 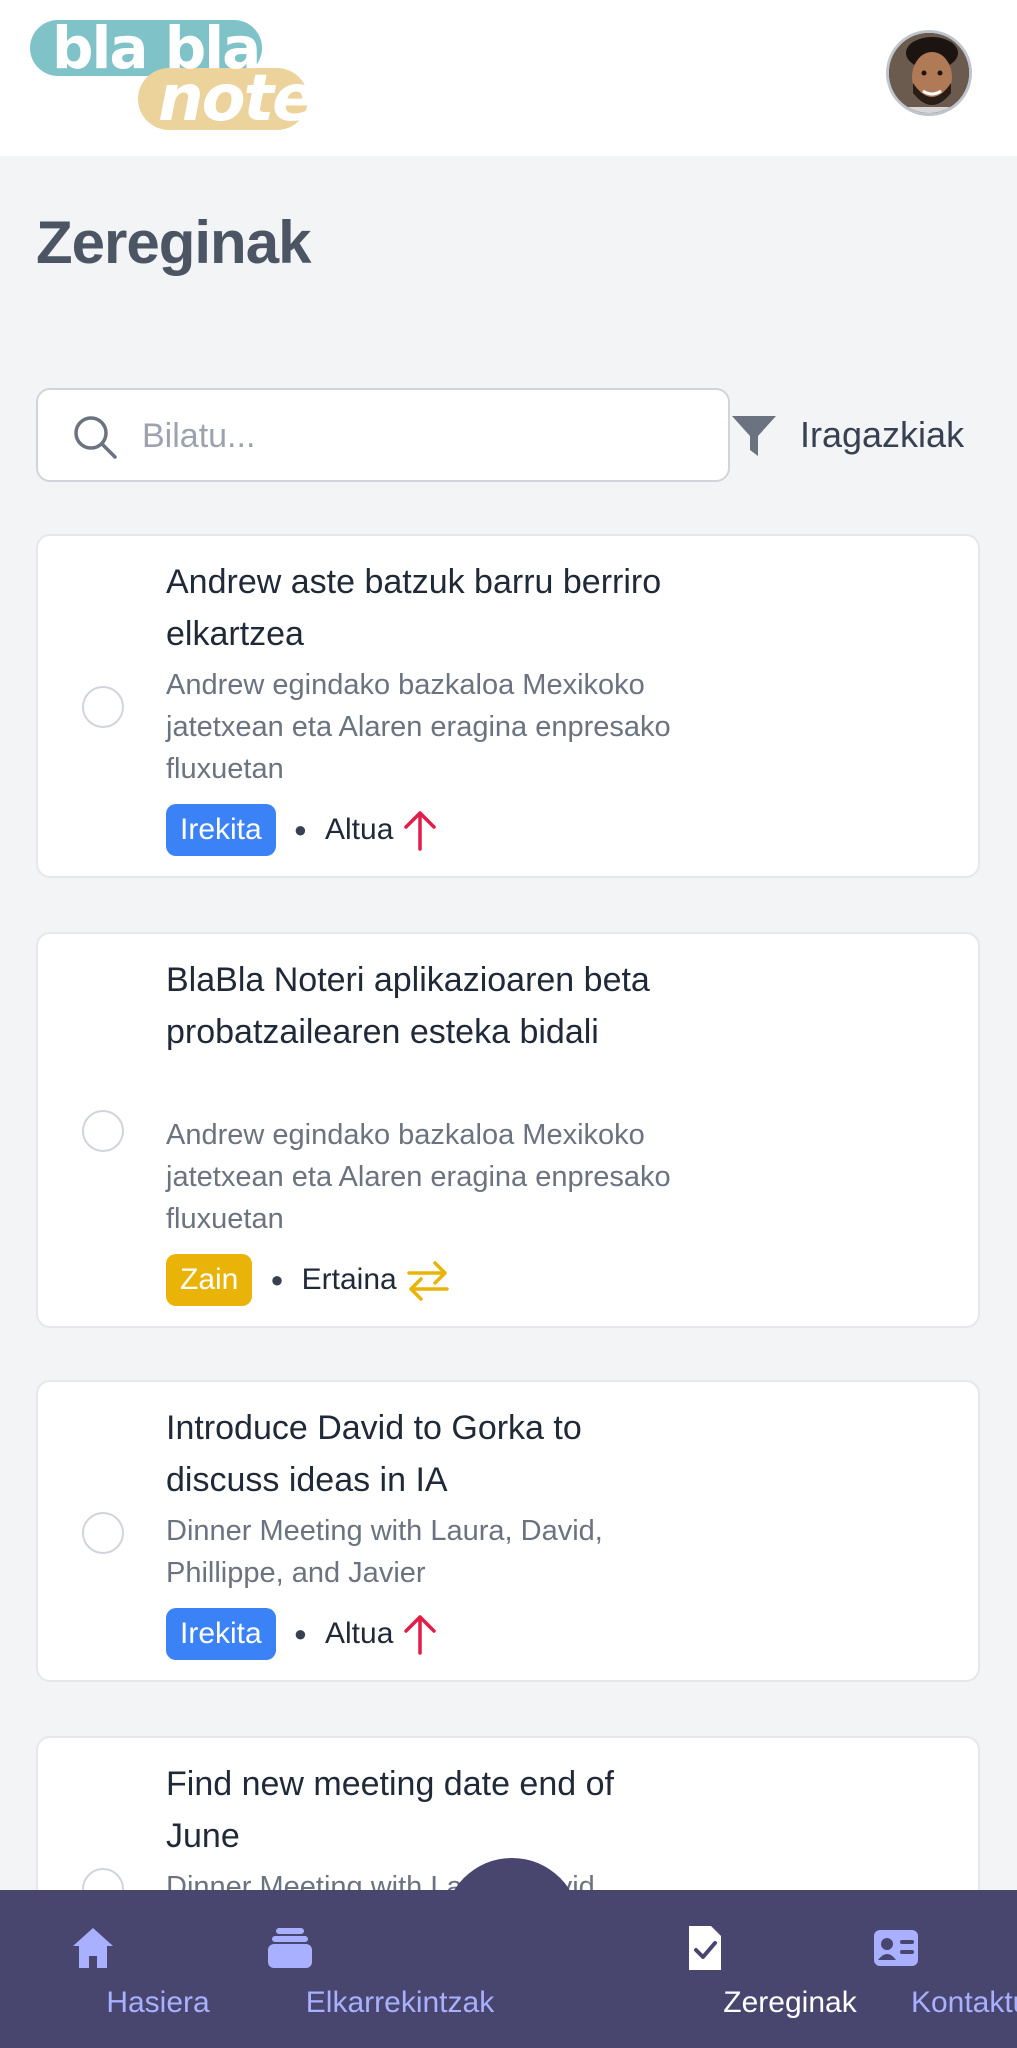 I want to click on funnel-icon, so click(x=754, y=436).